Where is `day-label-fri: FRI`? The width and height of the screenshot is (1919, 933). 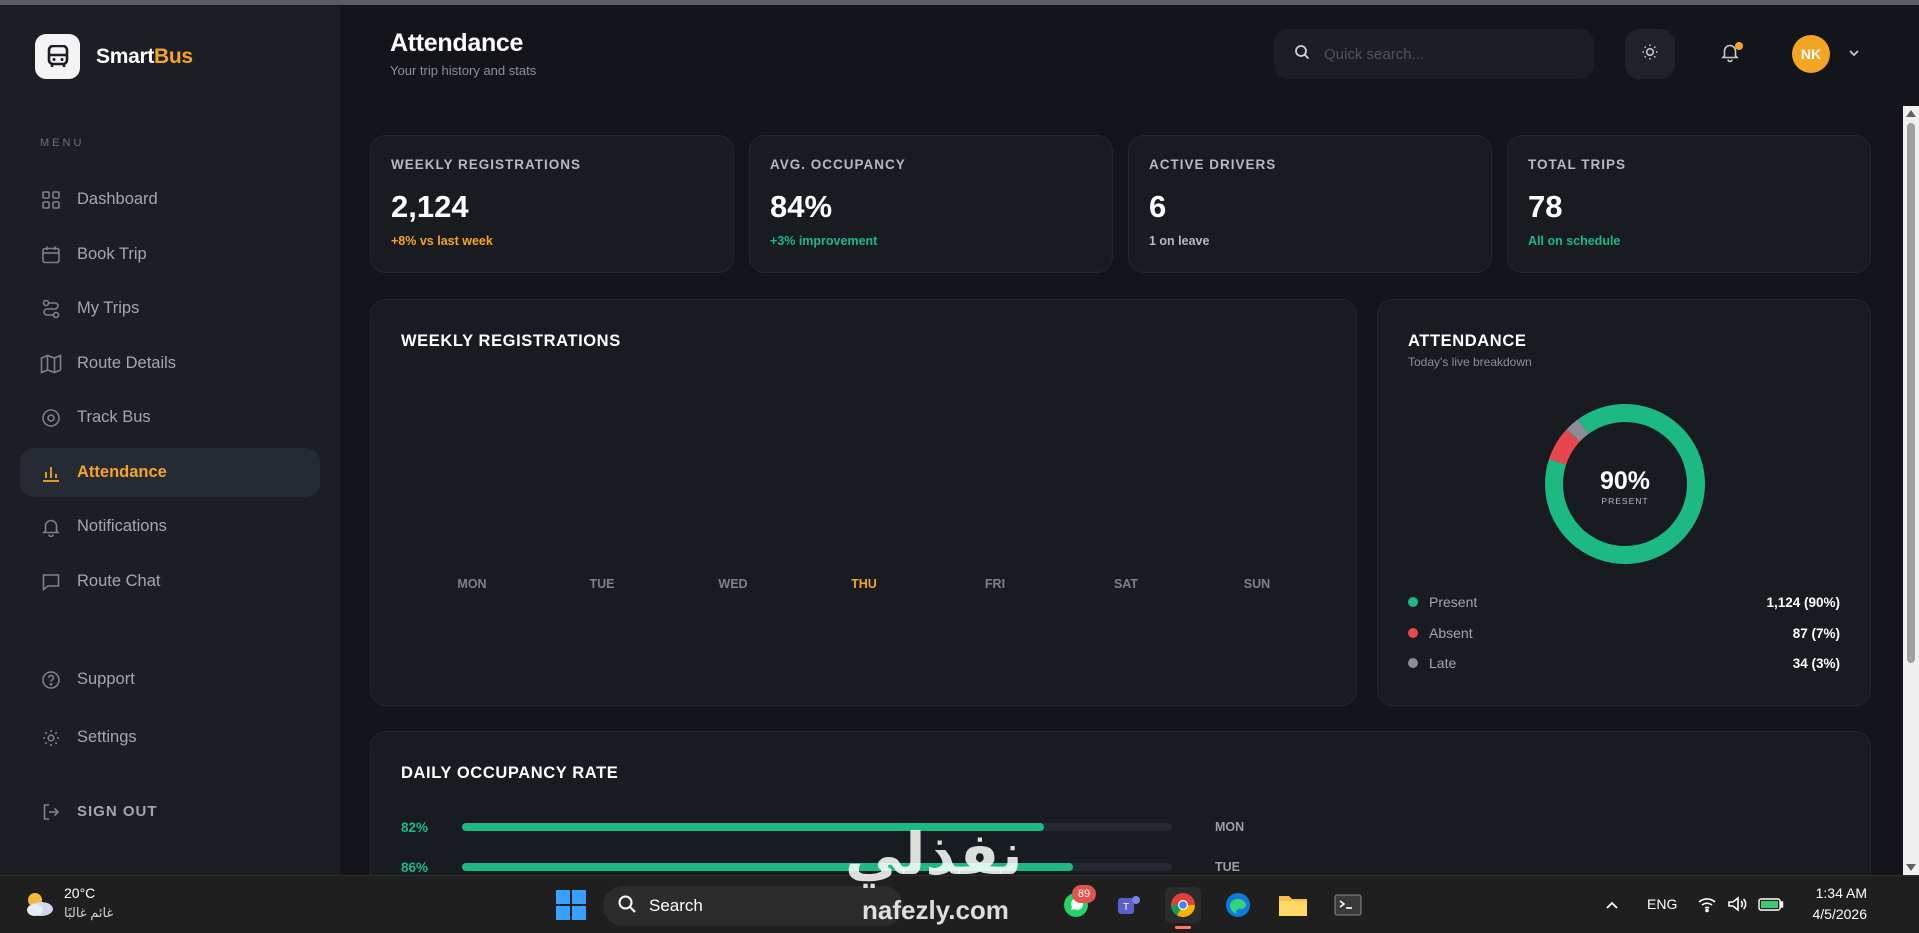 day-label-fri: FRI is located at coordinates (995, 584).